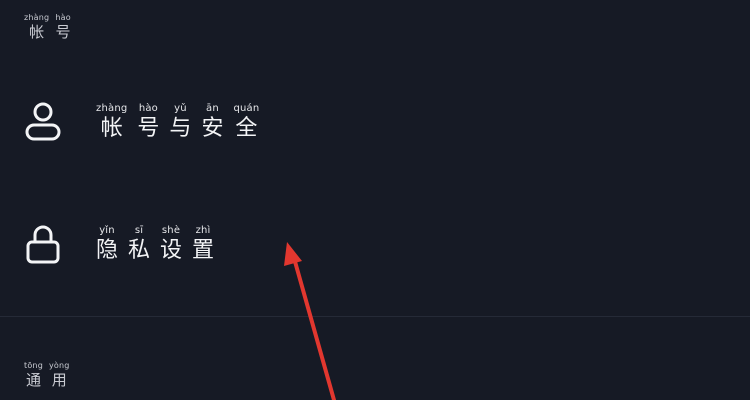  Describe the element at coordinates (107, 244) in the screenshot. I see `ruby-char: yǐn 隐` at that location.